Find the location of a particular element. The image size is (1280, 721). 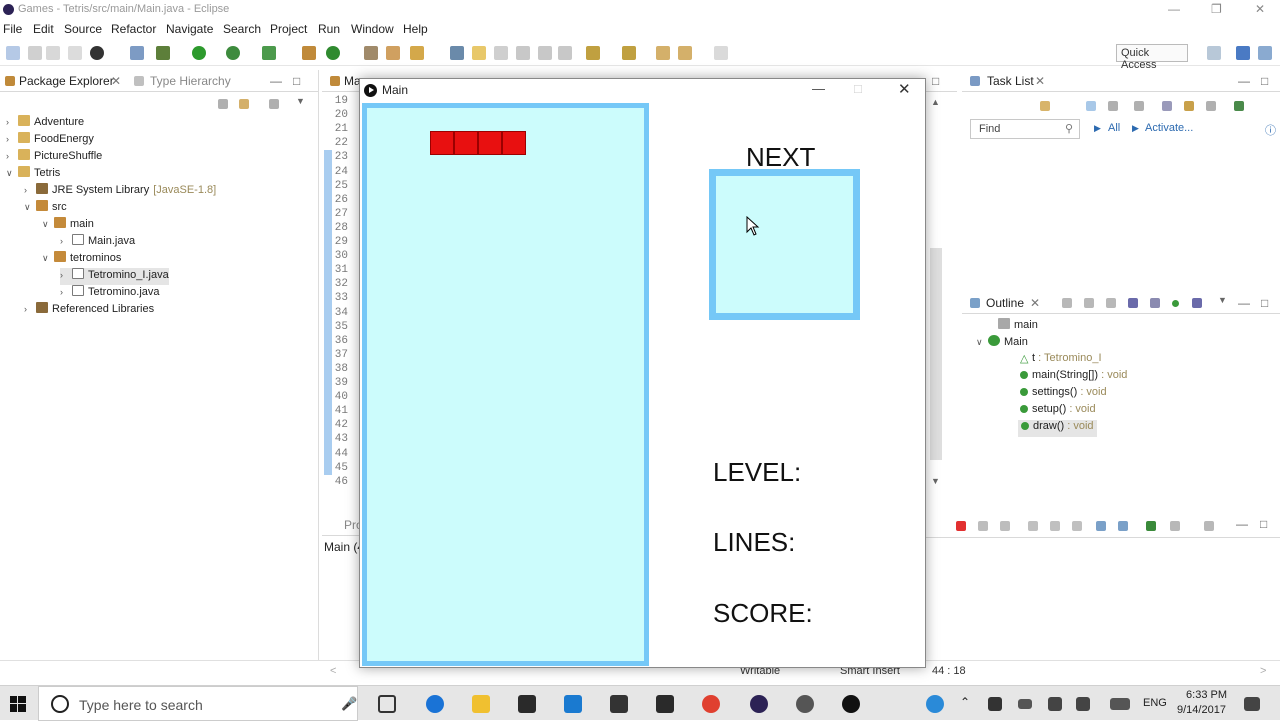

menu-search: Search is located at coordinates (242, 29).